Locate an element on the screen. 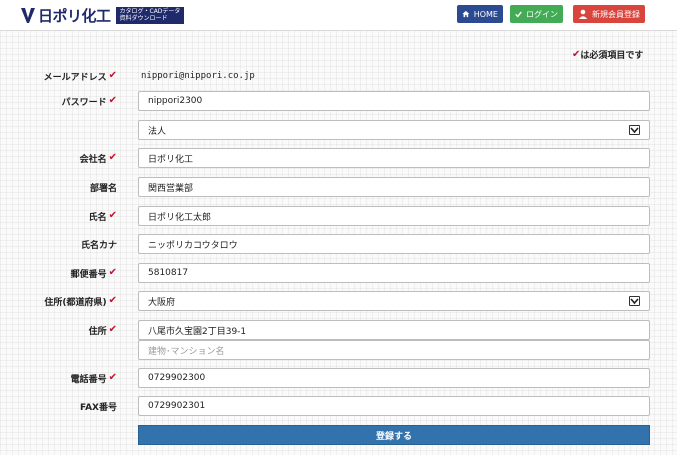 The width and height of the screenshot is (677, 455). password-label: パスワード ✔ is located at coordinates (89, 101).